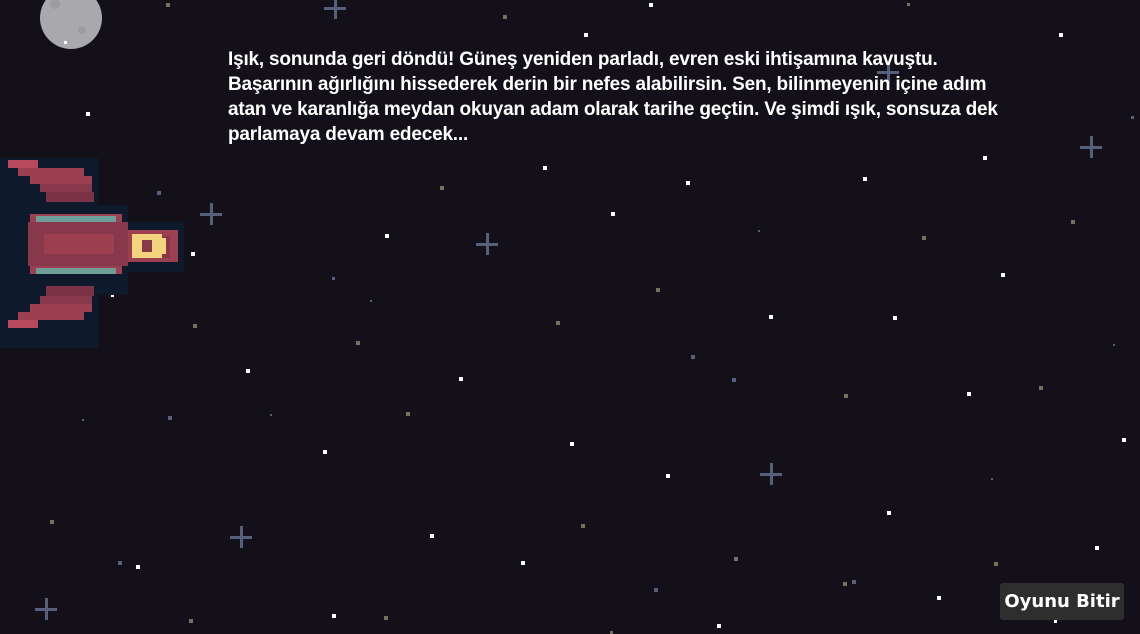 The height and width of the screenshot is (634, 1140). I want to click on spaceship-icon, so click(92, 253).